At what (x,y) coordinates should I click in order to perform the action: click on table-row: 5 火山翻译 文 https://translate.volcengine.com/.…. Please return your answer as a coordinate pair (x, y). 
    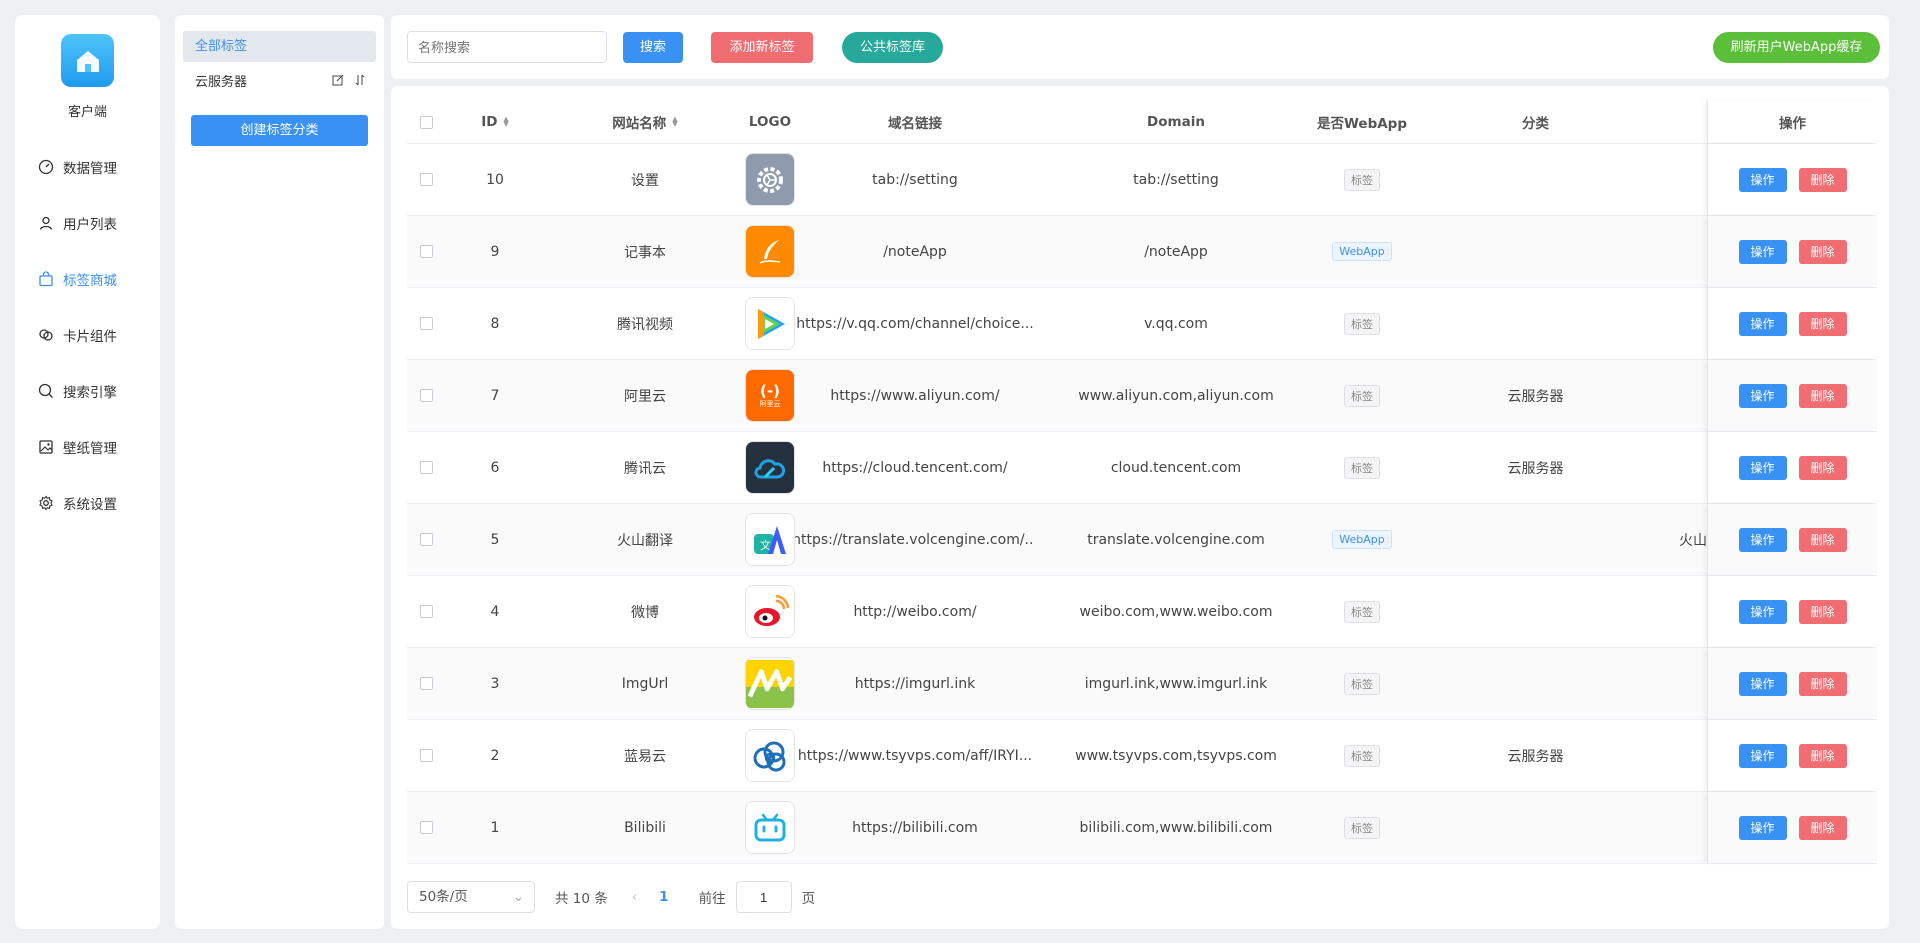
    Looking at the image, I should click on (1142, 540).